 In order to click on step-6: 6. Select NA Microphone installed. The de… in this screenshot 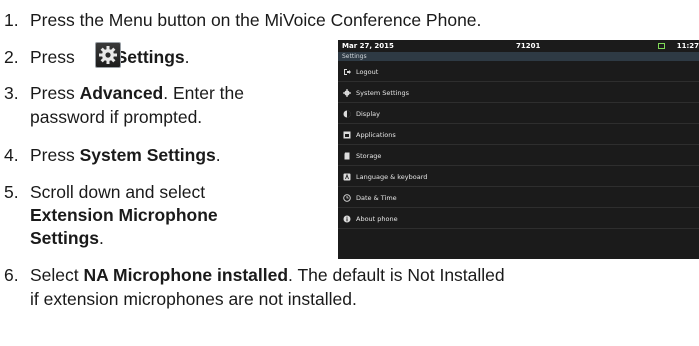, I will do `click(252, 275)`.